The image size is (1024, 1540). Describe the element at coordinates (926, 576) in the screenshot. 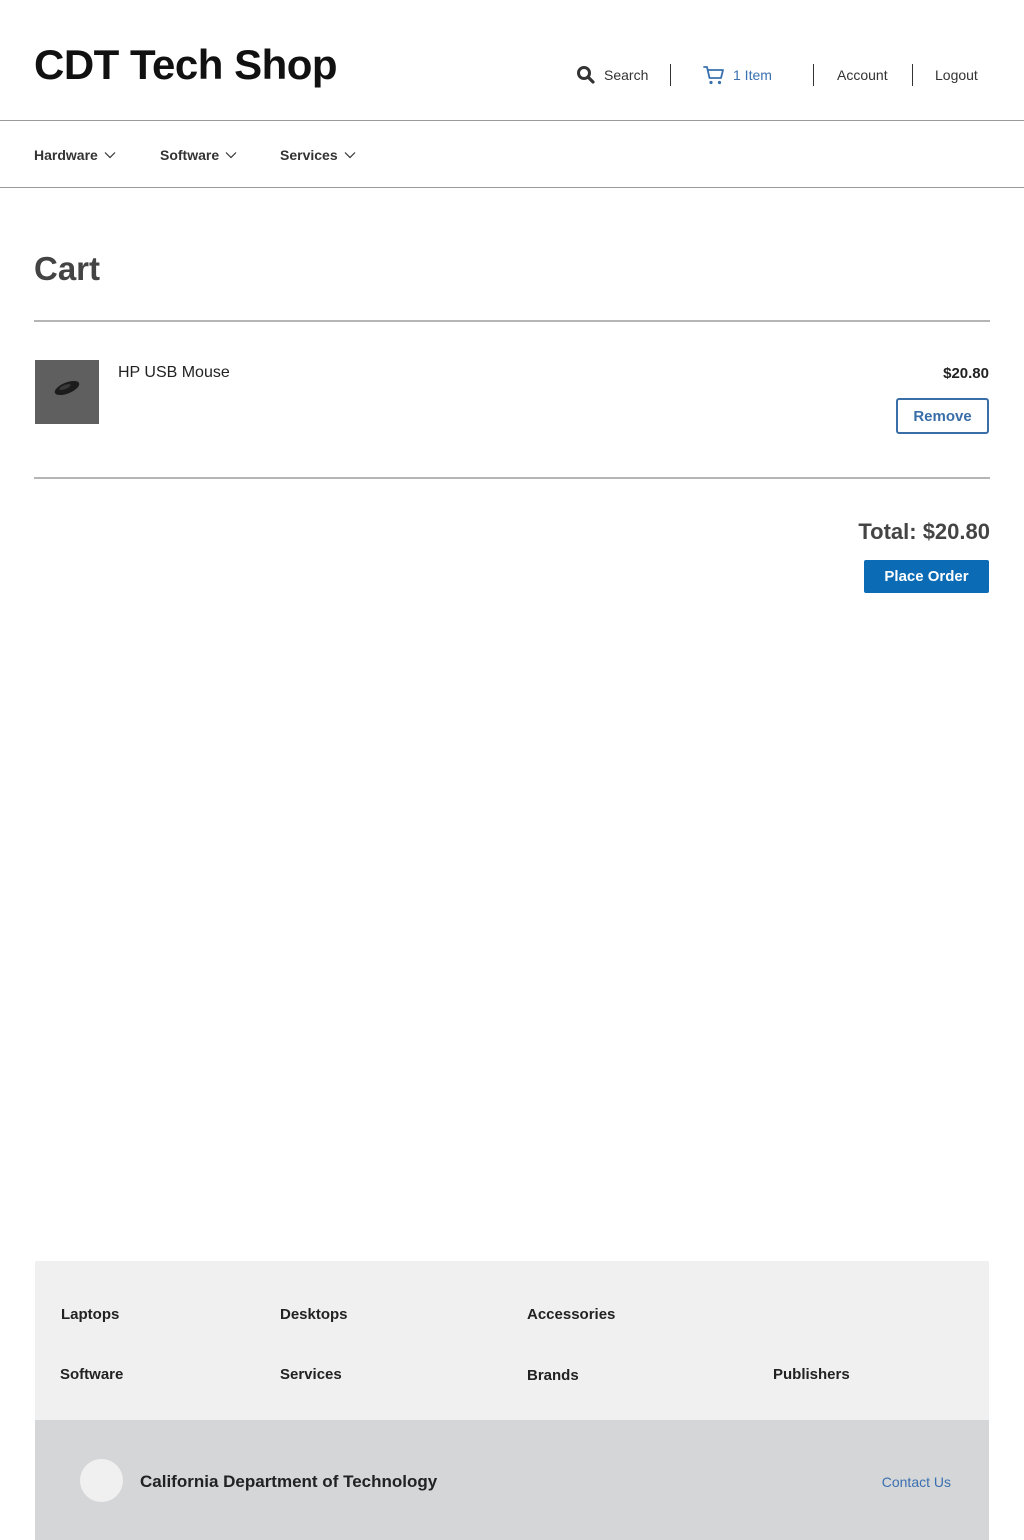

I see `place-order-button: Place Order` at that location.